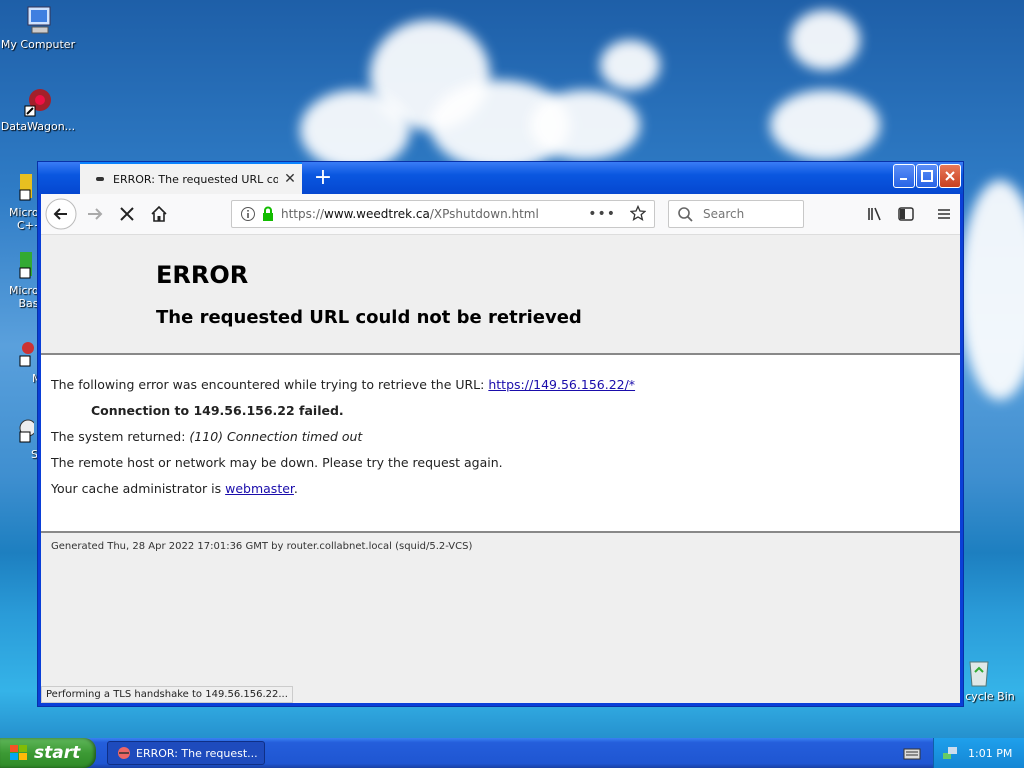  I want to click on tab-favicon-icon, so click(100, 179).